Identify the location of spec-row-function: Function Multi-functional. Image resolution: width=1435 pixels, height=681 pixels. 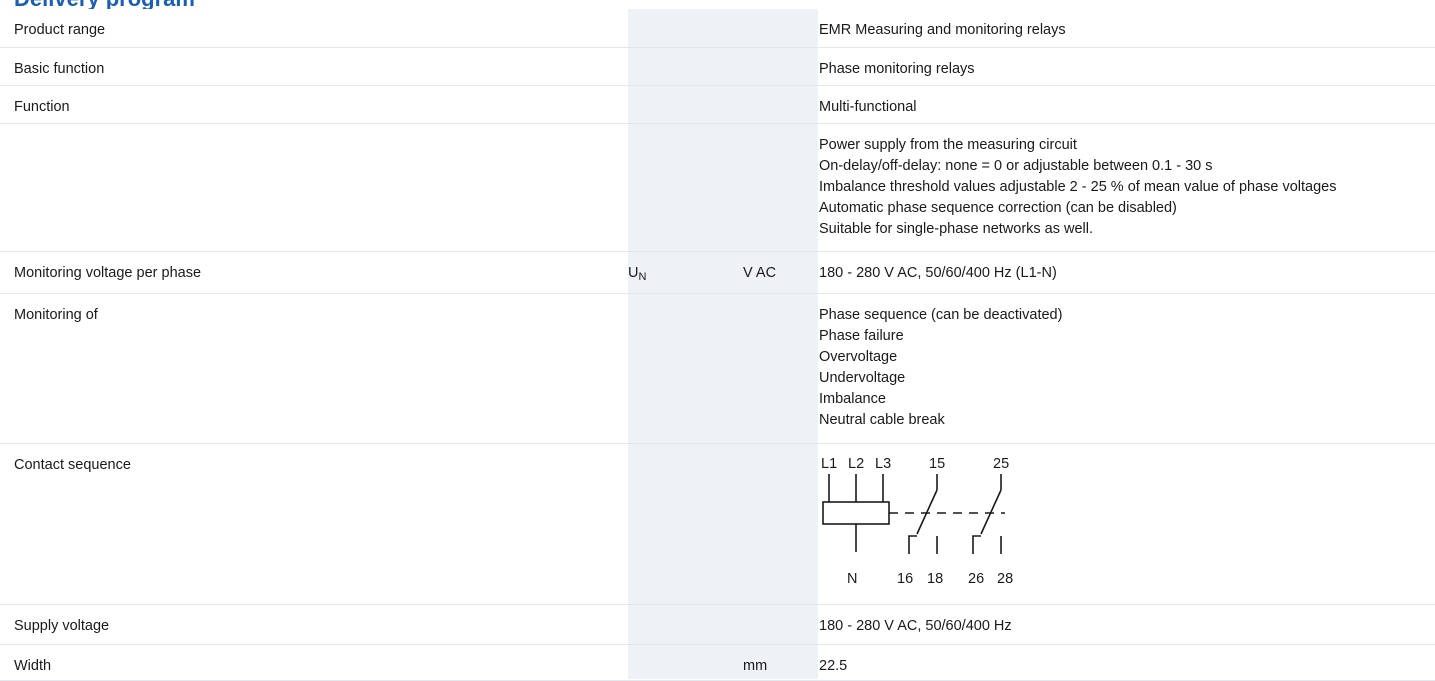
(717, 104).